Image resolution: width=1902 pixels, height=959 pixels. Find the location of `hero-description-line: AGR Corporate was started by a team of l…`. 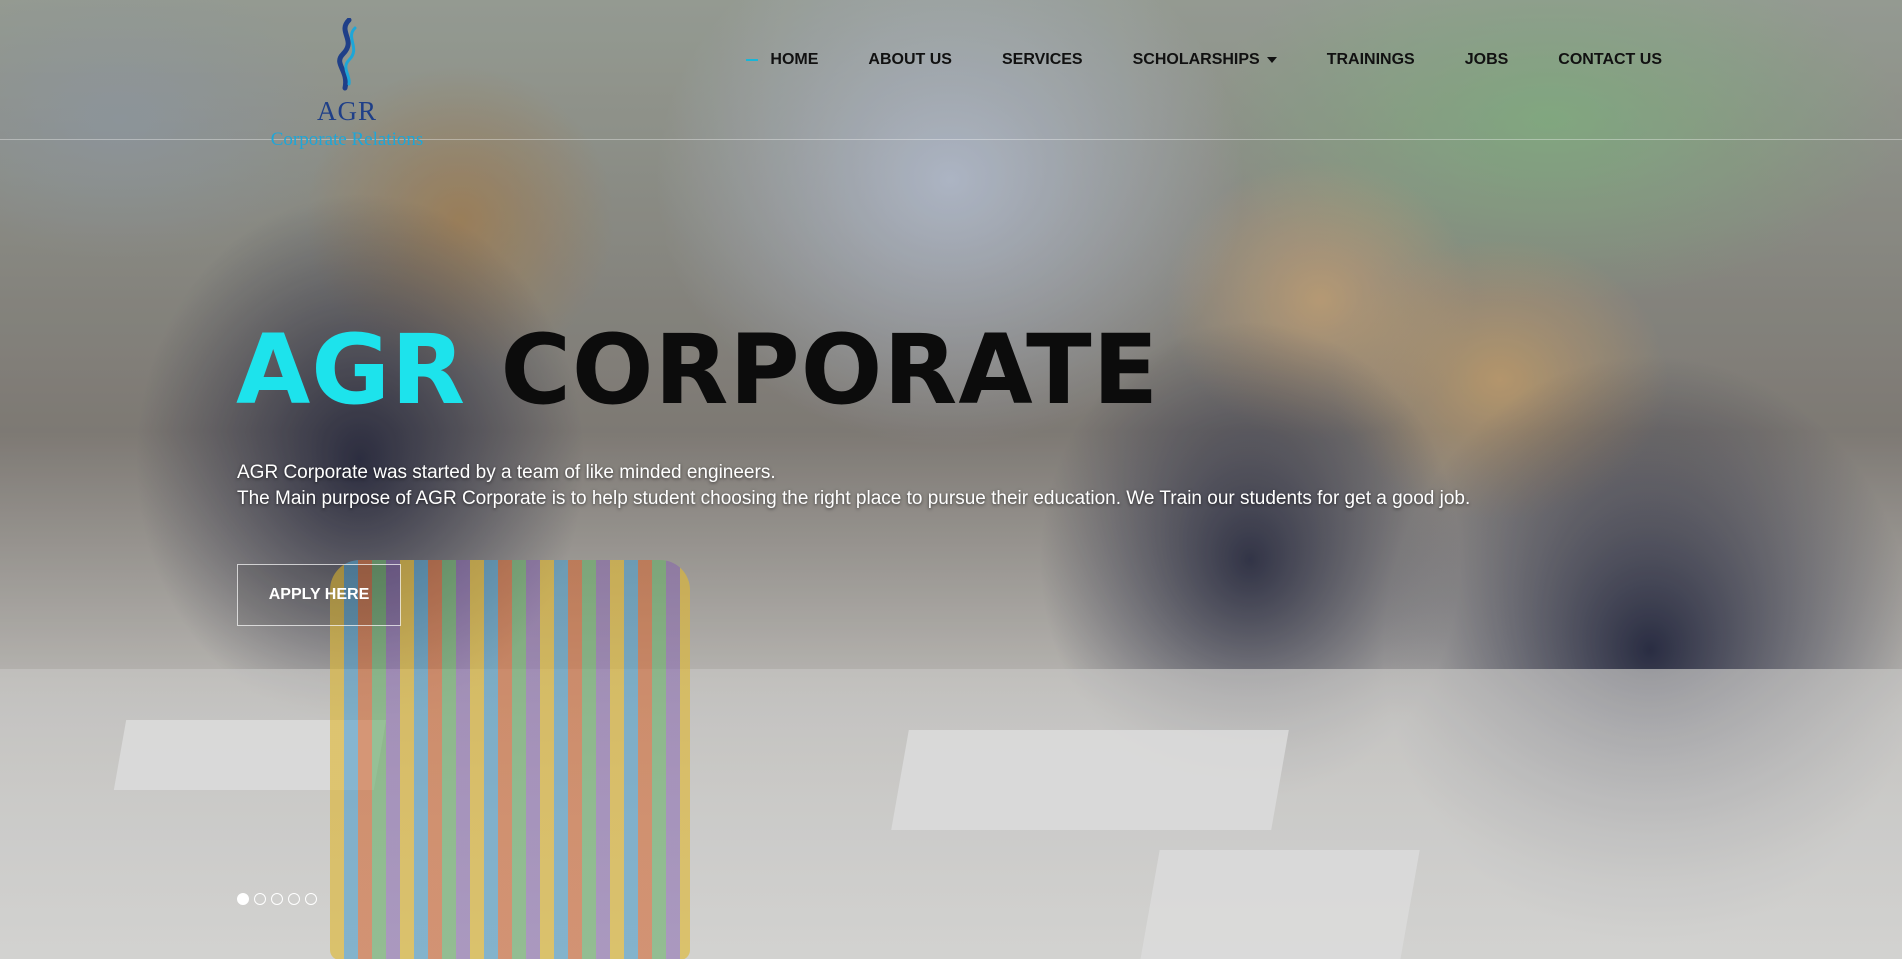

hero-description-line: AGR Corporate was started by a team of l… is located at coordinates (506, 472).